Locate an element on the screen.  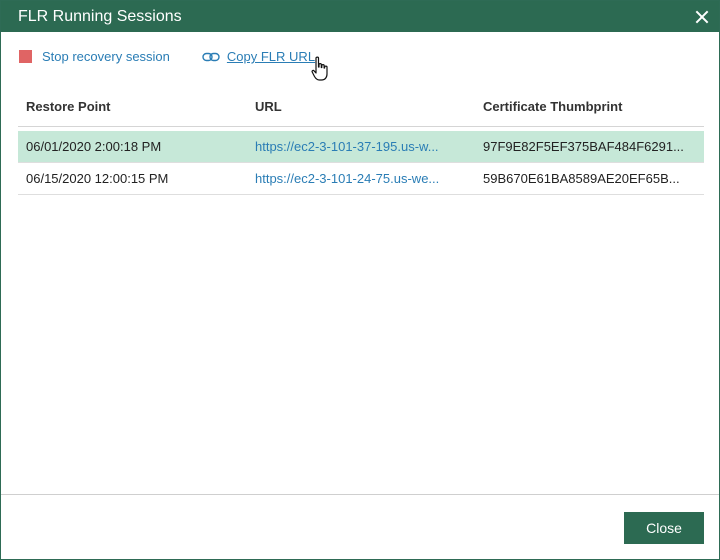
toolbar: Stop recovery session Copy FLR URL is located at coordinates (167, 56).